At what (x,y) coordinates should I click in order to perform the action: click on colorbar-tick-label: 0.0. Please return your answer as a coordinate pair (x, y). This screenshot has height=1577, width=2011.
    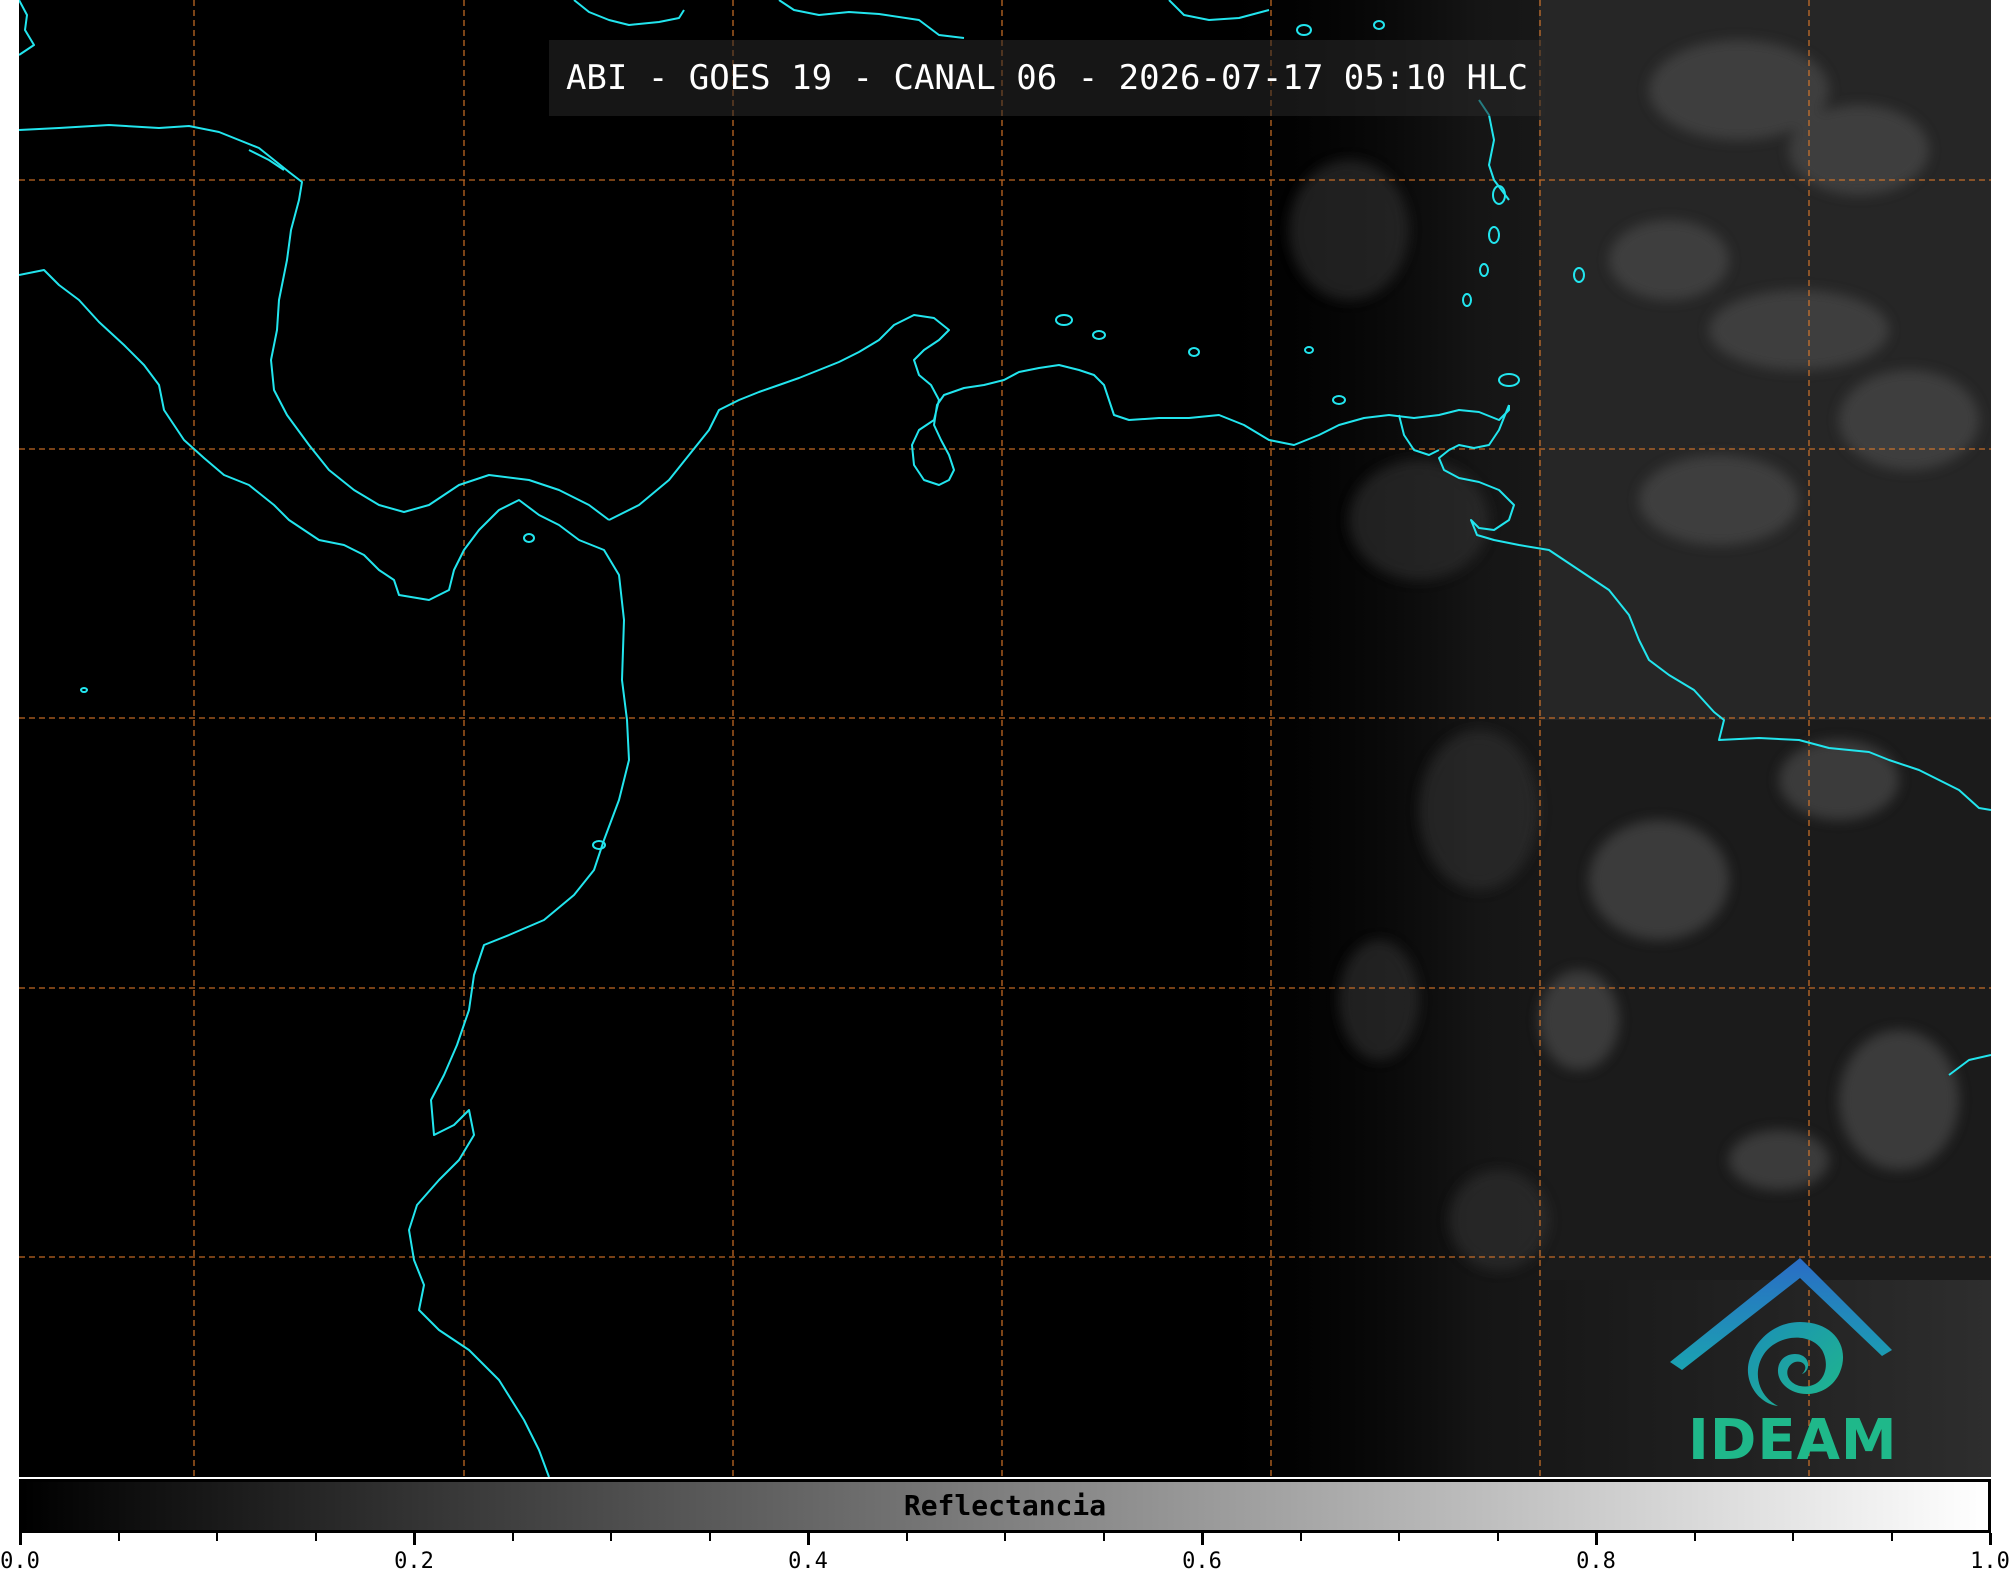
    Looking at the image, I should click on (20, 1561).